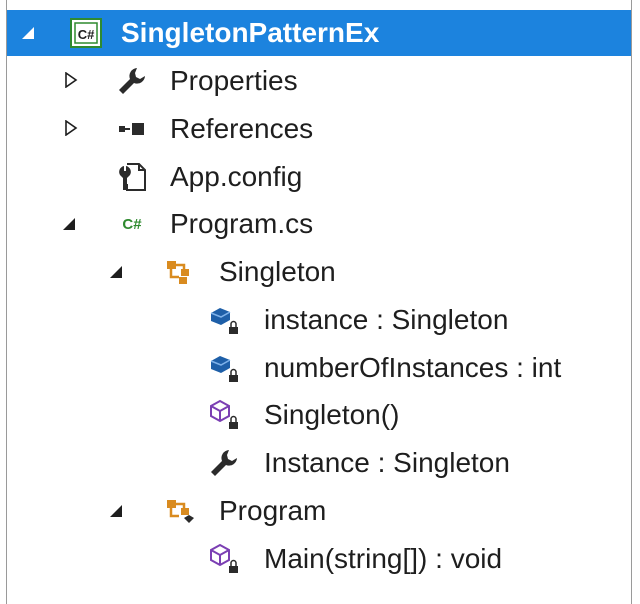 The image size is (640, 604). What do you see at coordinates (413, 367) in the screenshot?
I see `tree-item-label: numberOfInstances : int` at bounding box center [413, 367].